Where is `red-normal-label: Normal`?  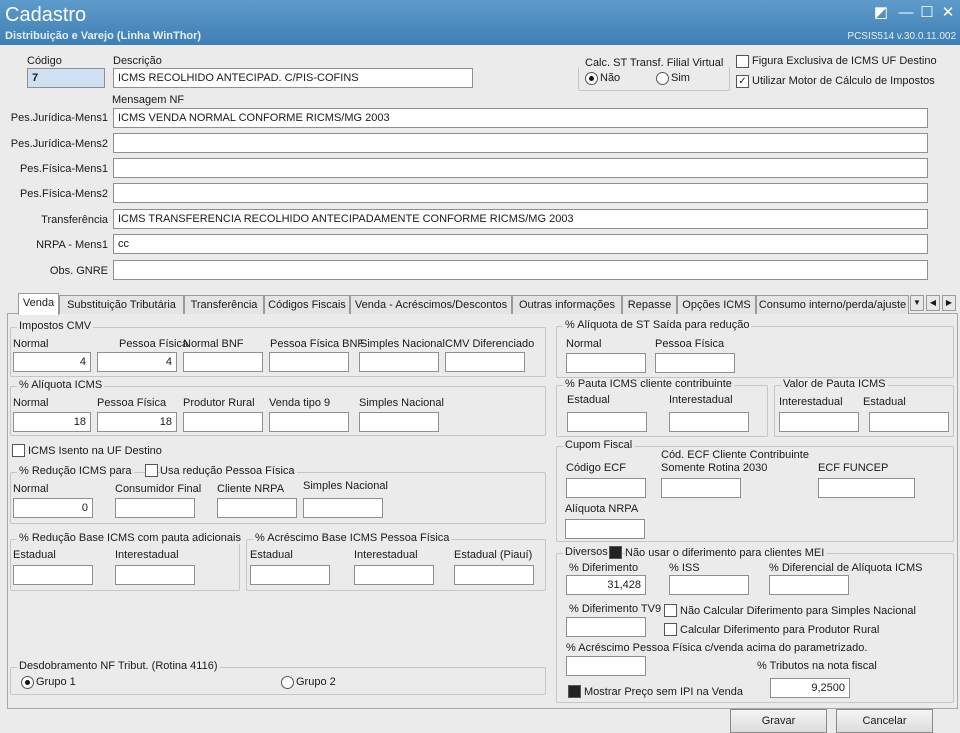 red-normal-label: Normal is located at coordinates (31, 489).